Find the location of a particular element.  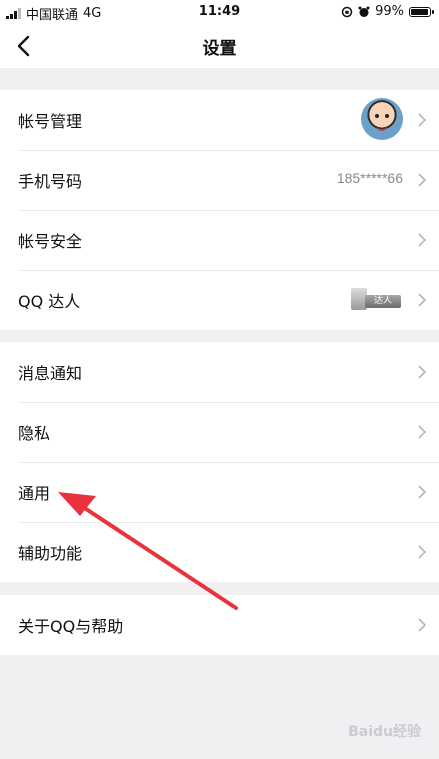

settings-item-label: 手机号码 is located at coordinates (50, 181).